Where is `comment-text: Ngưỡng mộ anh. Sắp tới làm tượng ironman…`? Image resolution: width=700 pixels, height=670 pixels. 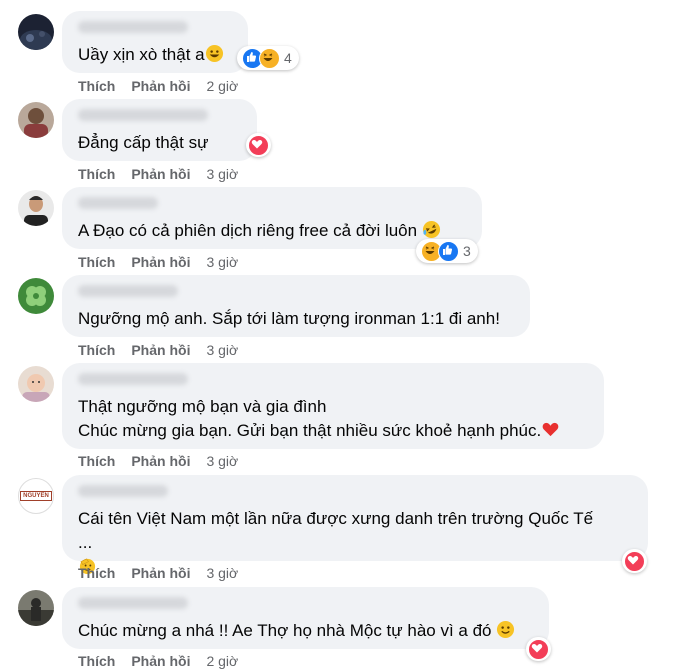
comment-text: Ngưỡng mộ anh. Sắp tới làm tượng ironman… is located at coordinates (289, 318).